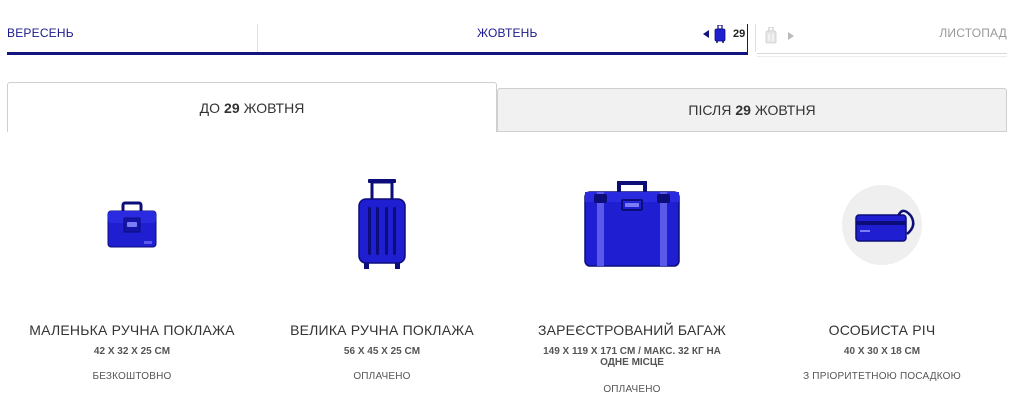 This screenshot has height=409, width=1027. I want to click on prev-day-arrow-icon, so click(706, 34).